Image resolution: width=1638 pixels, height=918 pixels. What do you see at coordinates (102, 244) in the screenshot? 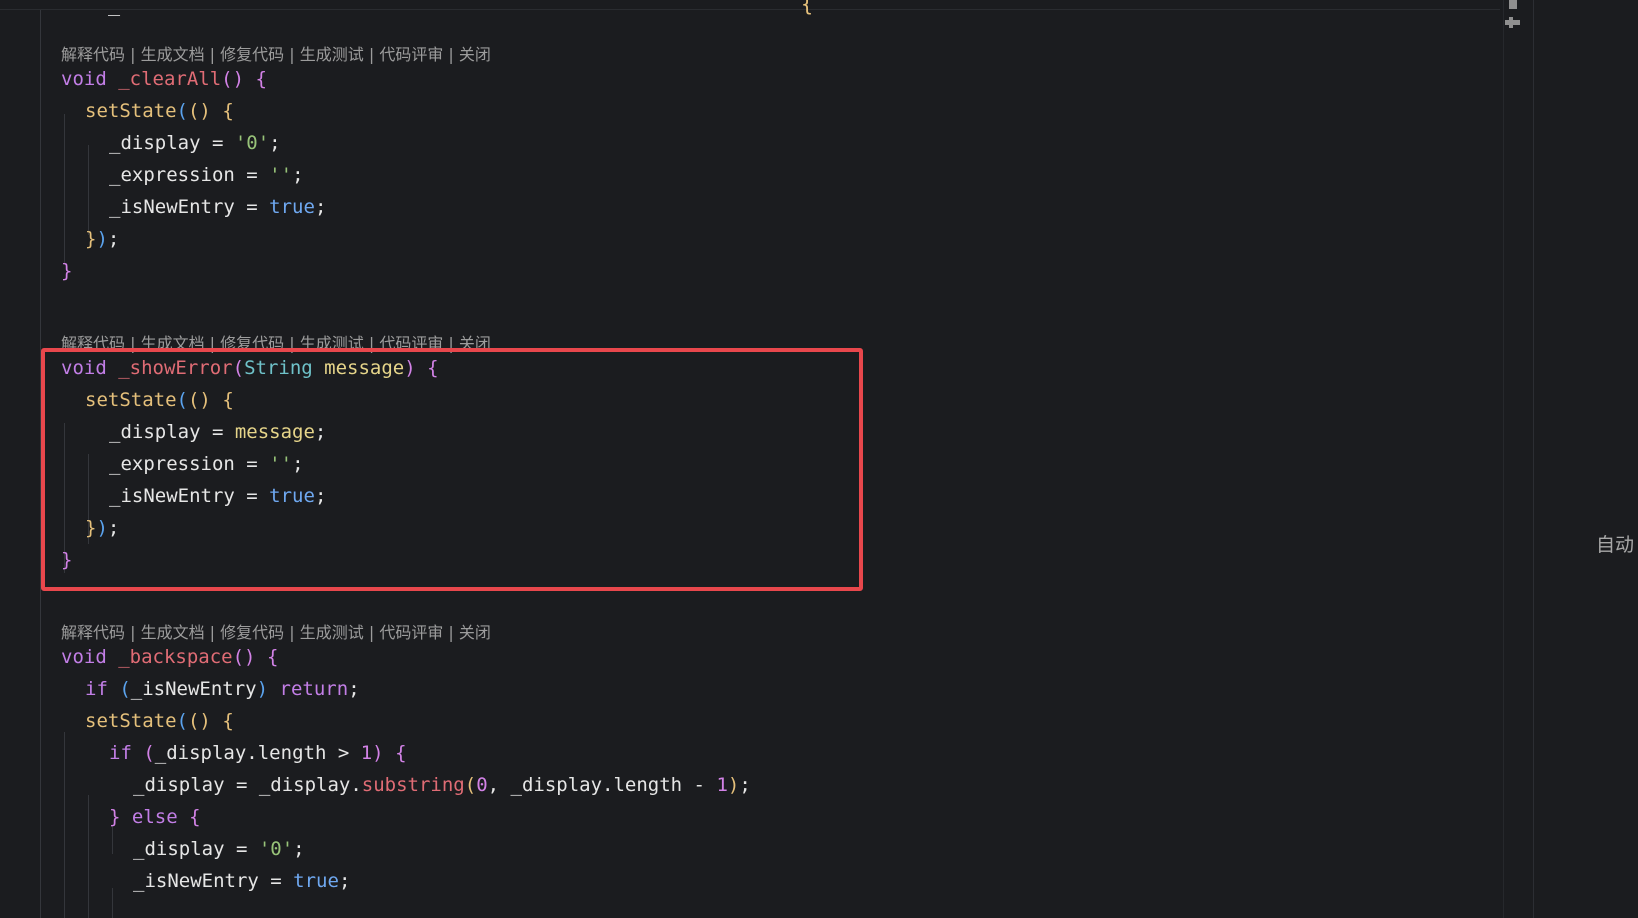
I see `code-line: });` at bounding box center [102, 244].